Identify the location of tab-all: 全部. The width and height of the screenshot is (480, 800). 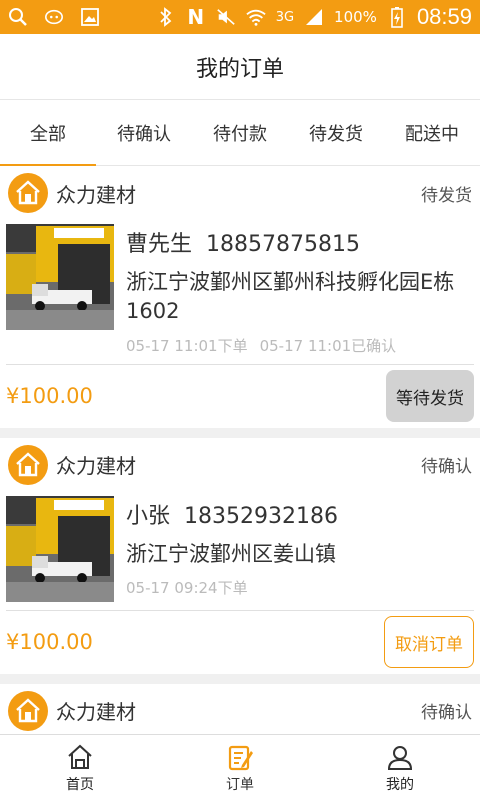
(48, 133).